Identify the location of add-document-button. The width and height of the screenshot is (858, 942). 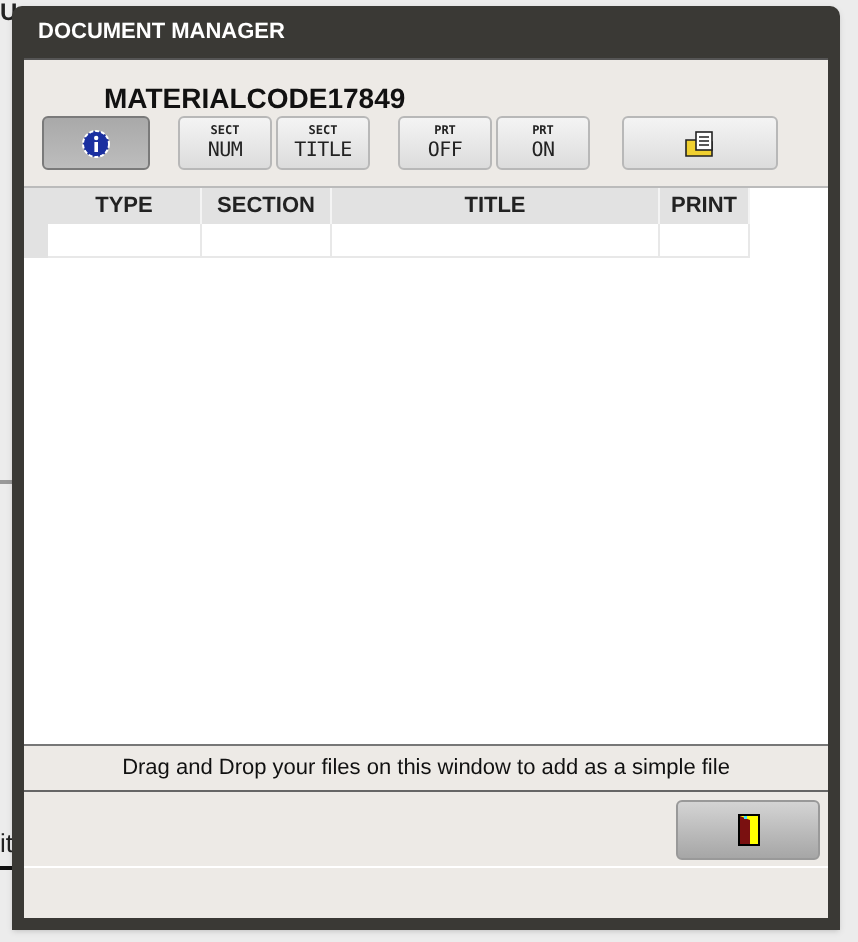
(700, 143).